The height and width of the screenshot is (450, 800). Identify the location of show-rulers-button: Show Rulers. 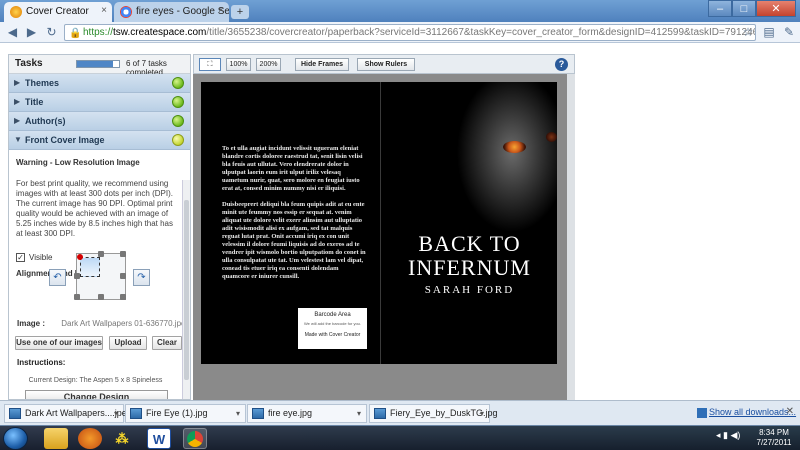
(386, 64).